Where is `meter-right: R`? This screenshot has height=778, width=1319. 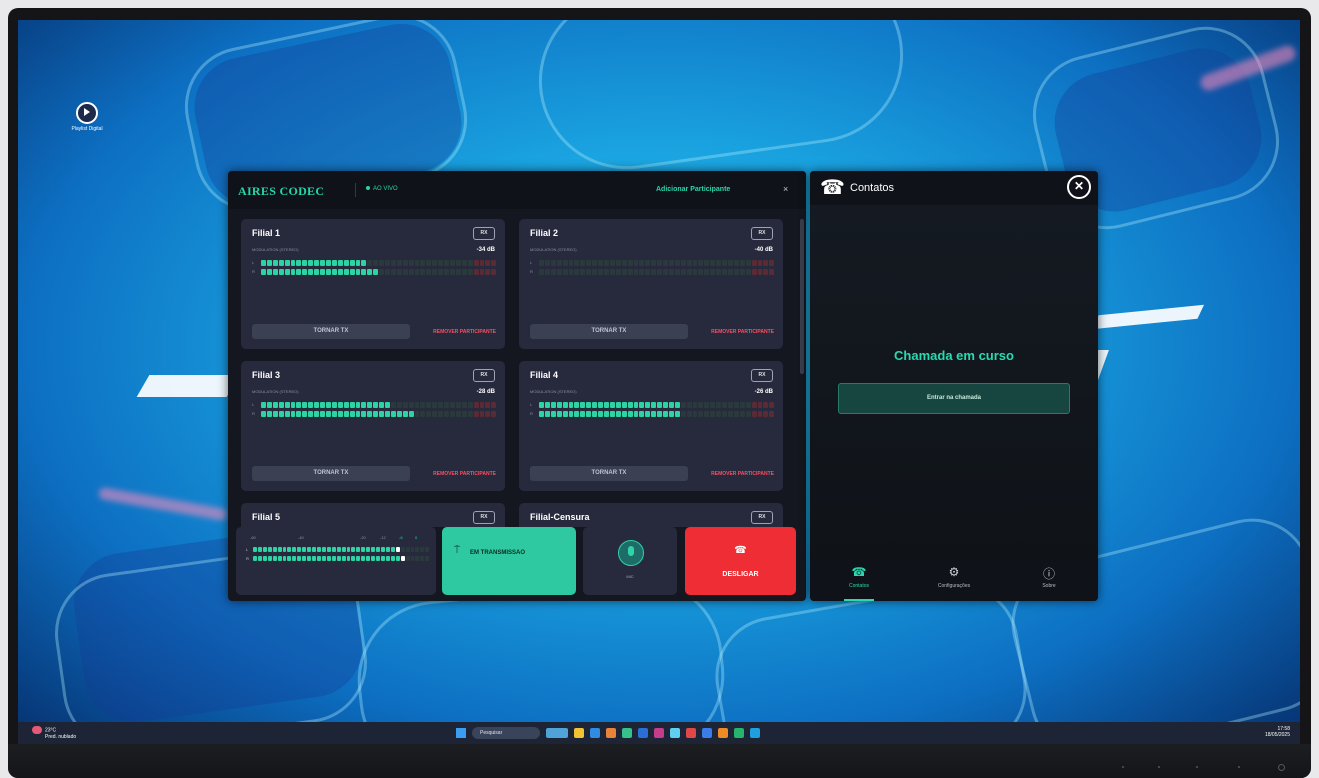
meter-right: R is located at coordinates (374, 272).